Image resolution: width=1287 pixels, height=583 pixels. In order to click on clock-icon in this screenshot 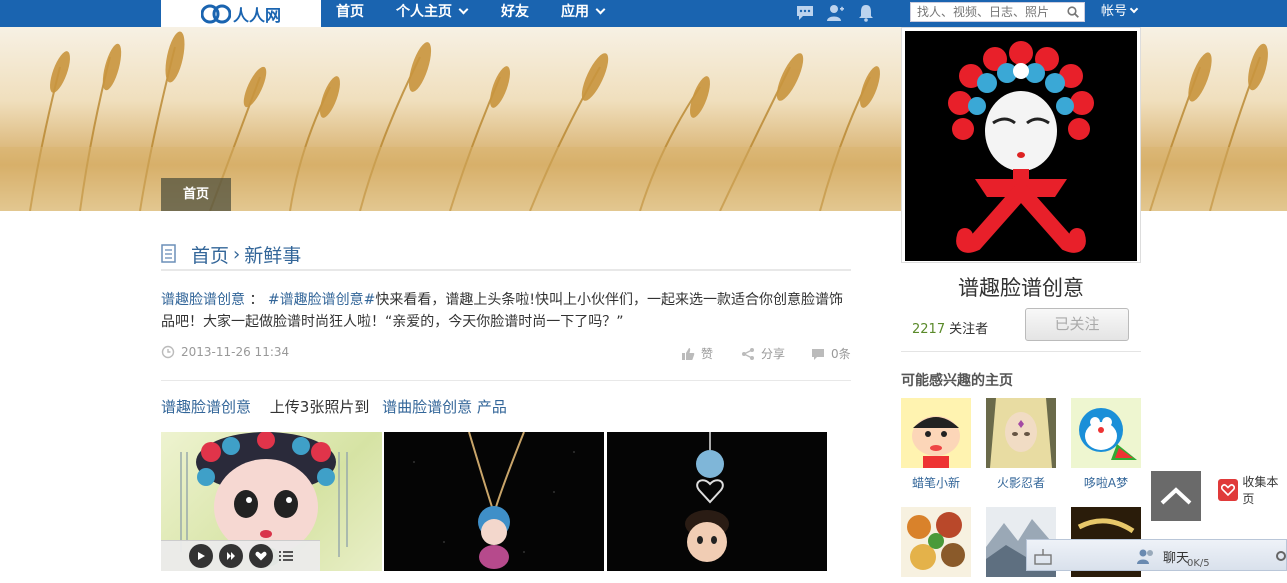, I will do `click(168, 352)`.